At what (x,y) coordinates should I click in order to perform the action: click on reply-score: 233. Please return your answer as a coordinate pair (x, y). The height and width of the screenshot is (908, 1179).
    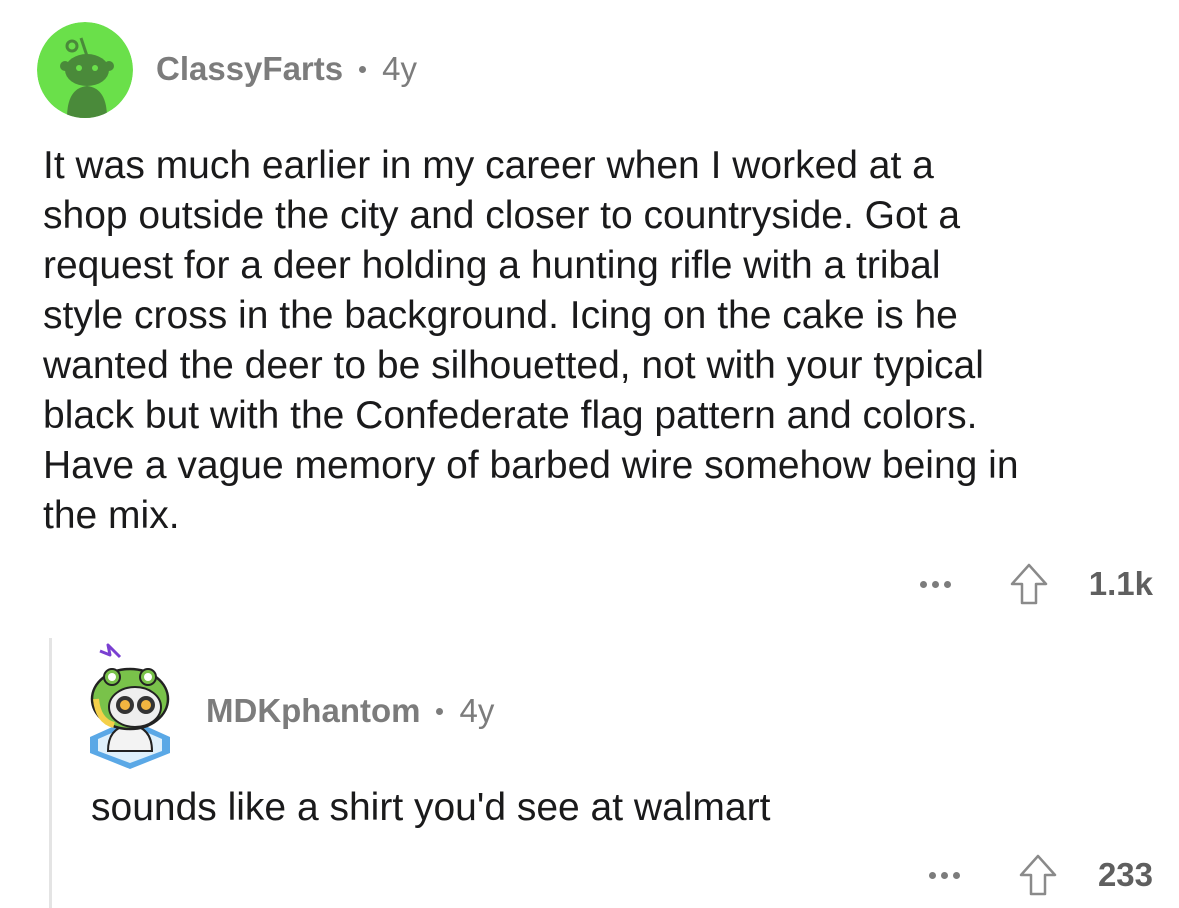
    Looking at the image, I should click on (1125, 874).